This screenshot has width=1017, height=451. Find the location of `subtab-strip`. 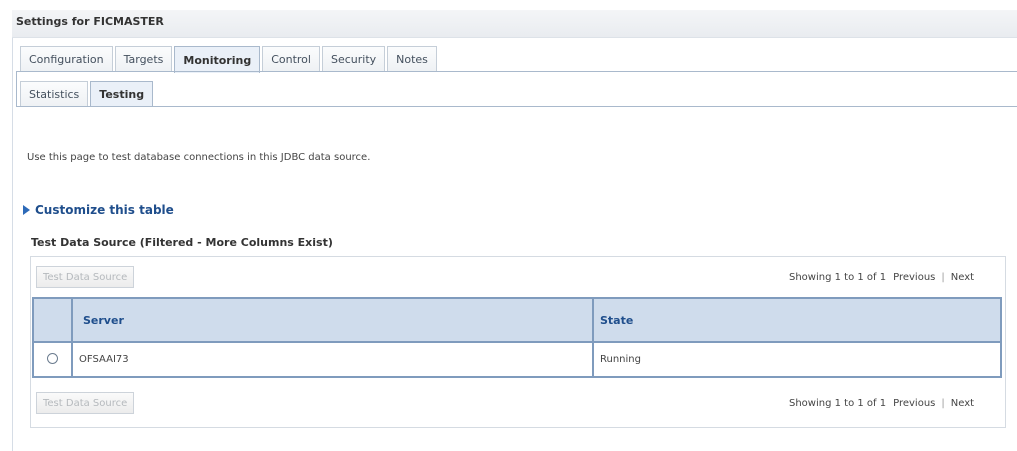

subtab-strip is located at coordinates (516, 89).